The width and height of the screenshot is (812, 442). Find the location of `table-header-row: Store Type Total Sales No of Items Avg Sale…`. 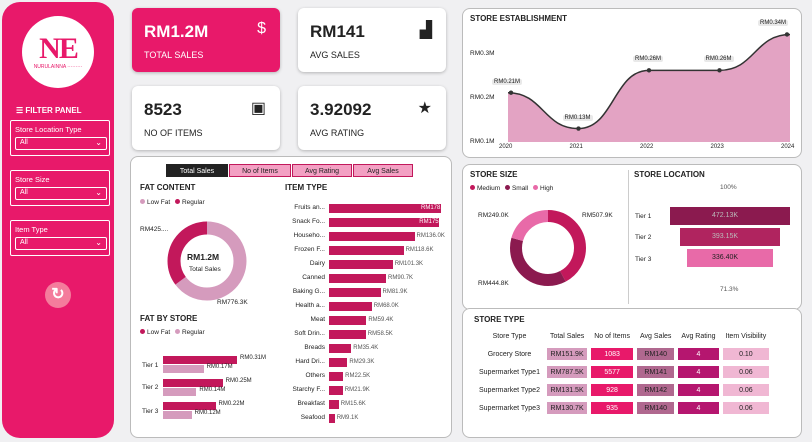

table-header-row: Store Type Total Sales No of Items Avg Sale… is located at coordinates (622, 336).